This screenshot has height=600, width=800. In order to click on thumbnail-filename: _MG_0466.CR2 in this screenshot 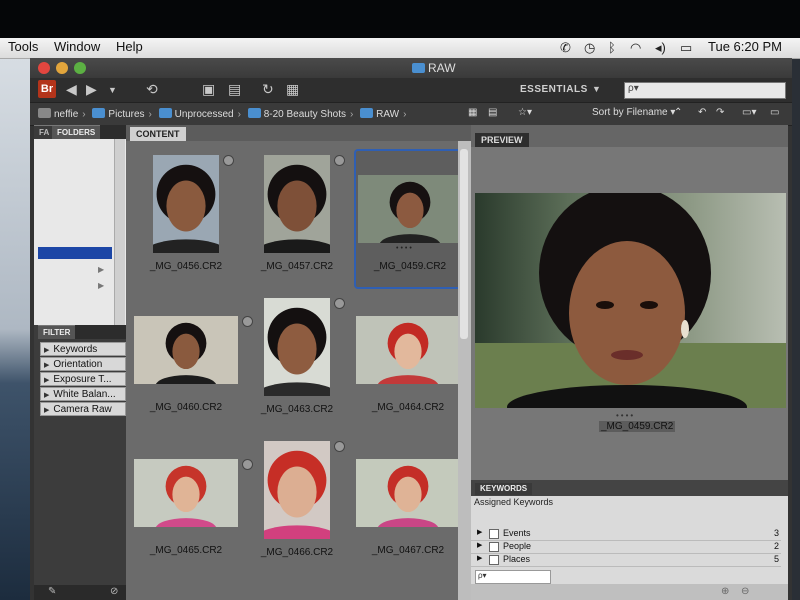, I will do `click(297, 552)`.